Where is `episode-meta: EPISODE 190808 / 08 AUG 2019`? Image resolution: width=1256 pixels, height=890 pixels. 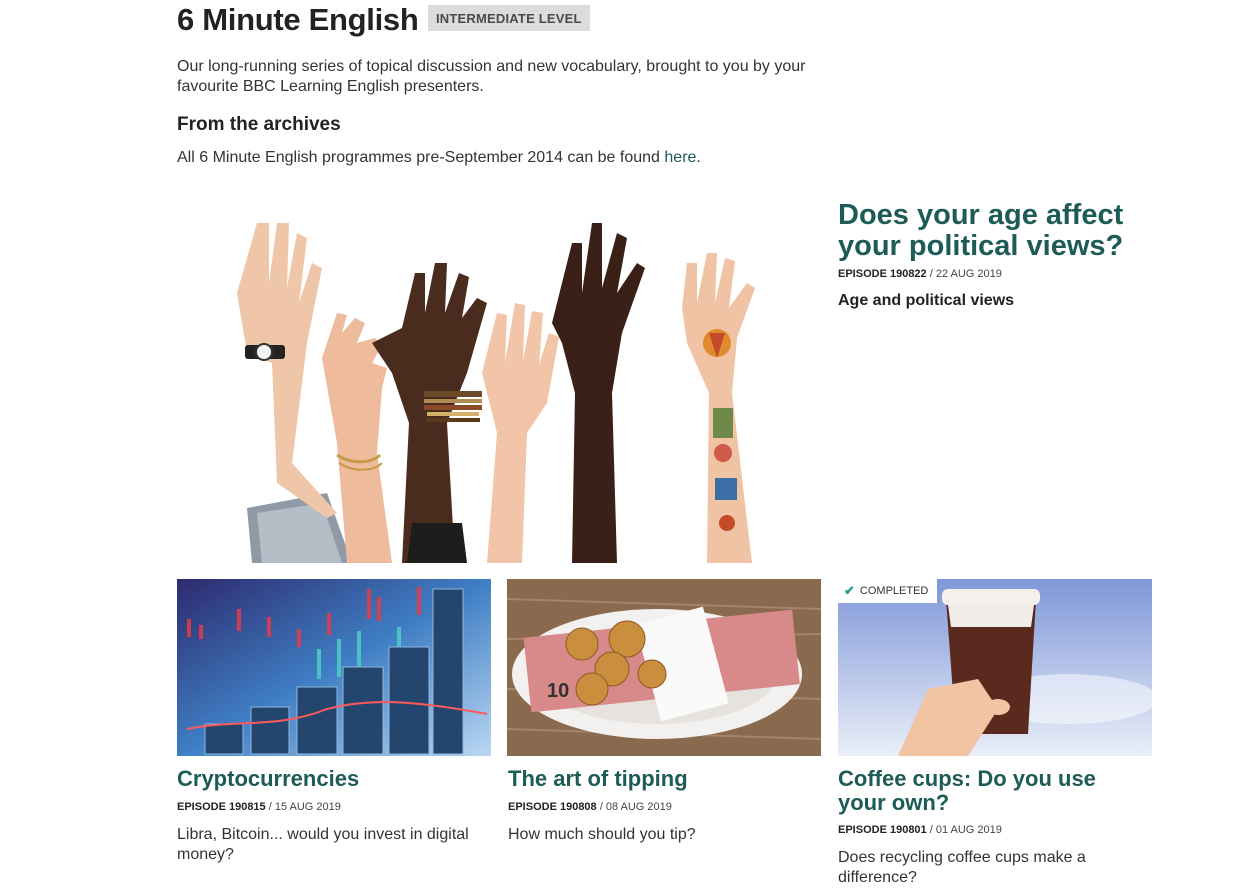 episode-meta: EPISODE 190808 / 08 AUG 2019 is located at coordinates (590, 807).